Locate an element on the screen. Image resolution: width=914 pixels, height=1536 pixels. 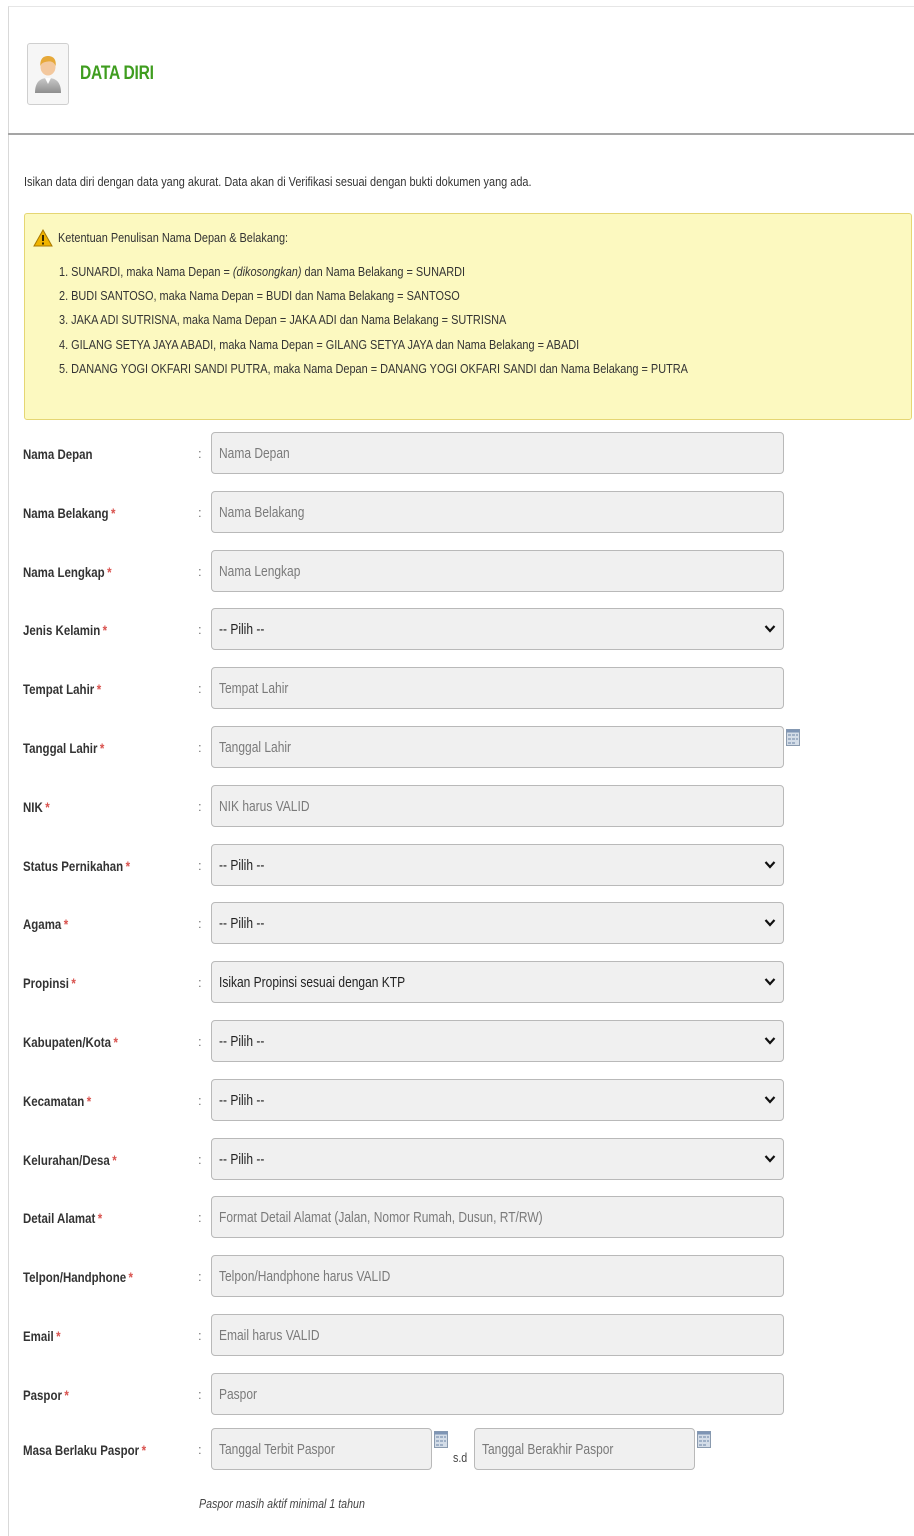
page-title: DATA DIRI is located at coordinates (117, 73).